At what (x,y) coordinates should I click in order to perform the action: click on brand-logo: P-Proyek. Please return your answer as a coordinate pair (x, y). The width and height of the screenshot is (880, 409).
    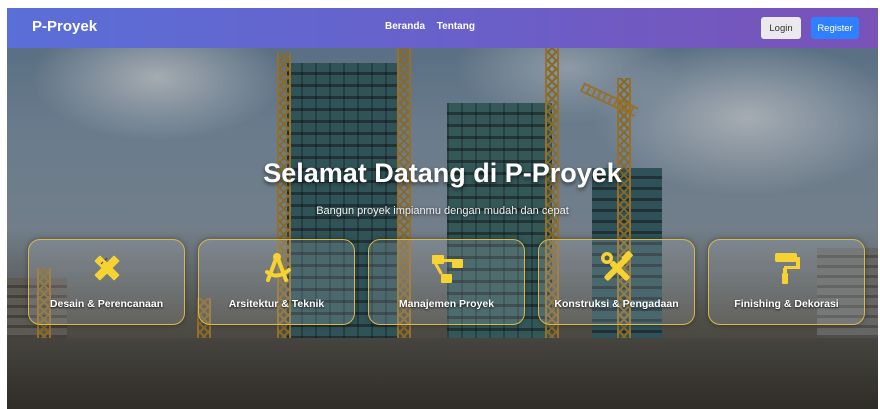
    Looking at the image, I should click on (64, 26).